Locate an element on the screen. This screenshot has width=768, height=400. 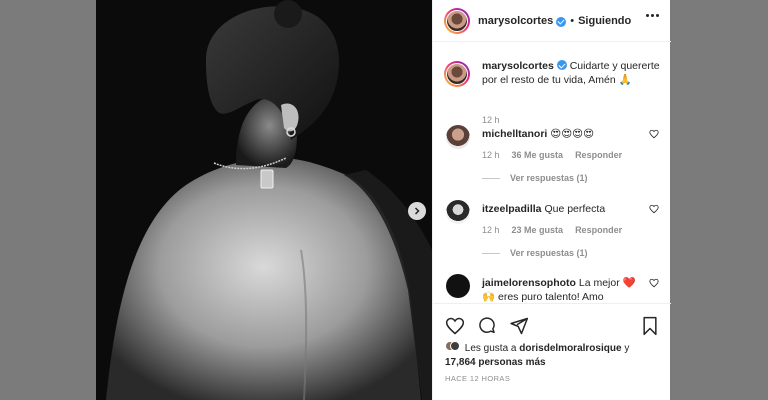
modal-backdrop-left is located at coordinates (48, 200).